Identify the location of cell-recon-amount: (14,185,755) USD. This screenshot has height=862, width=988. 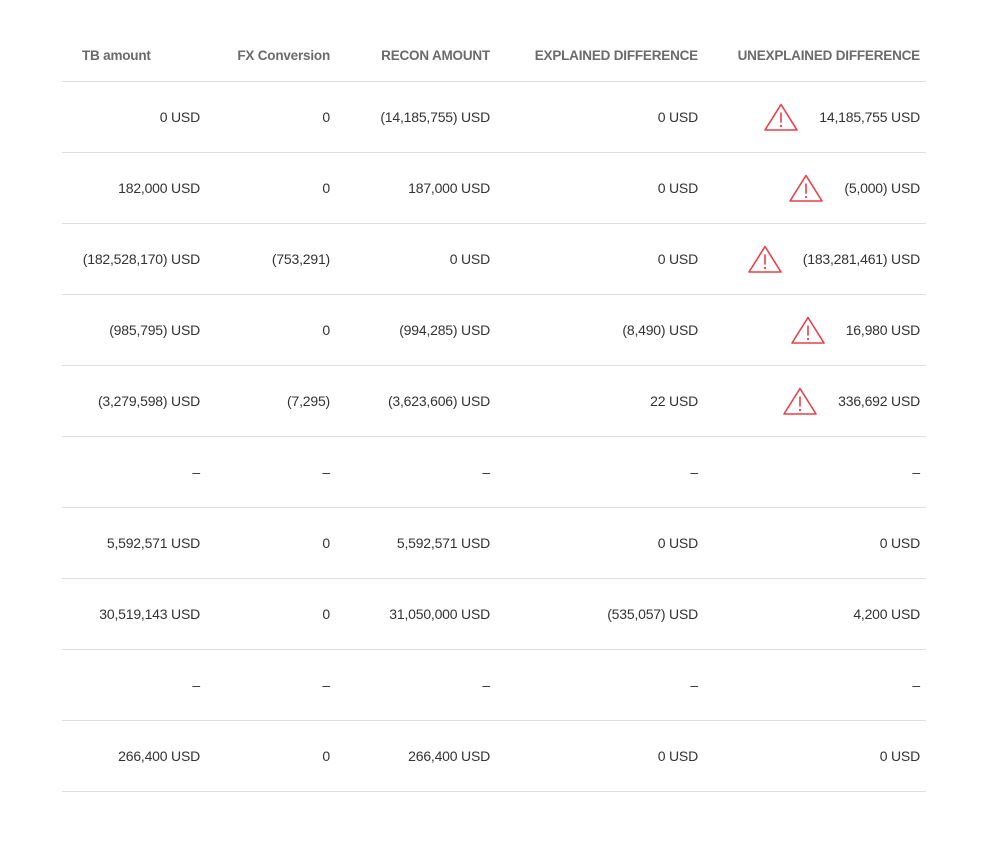
(416, 117).